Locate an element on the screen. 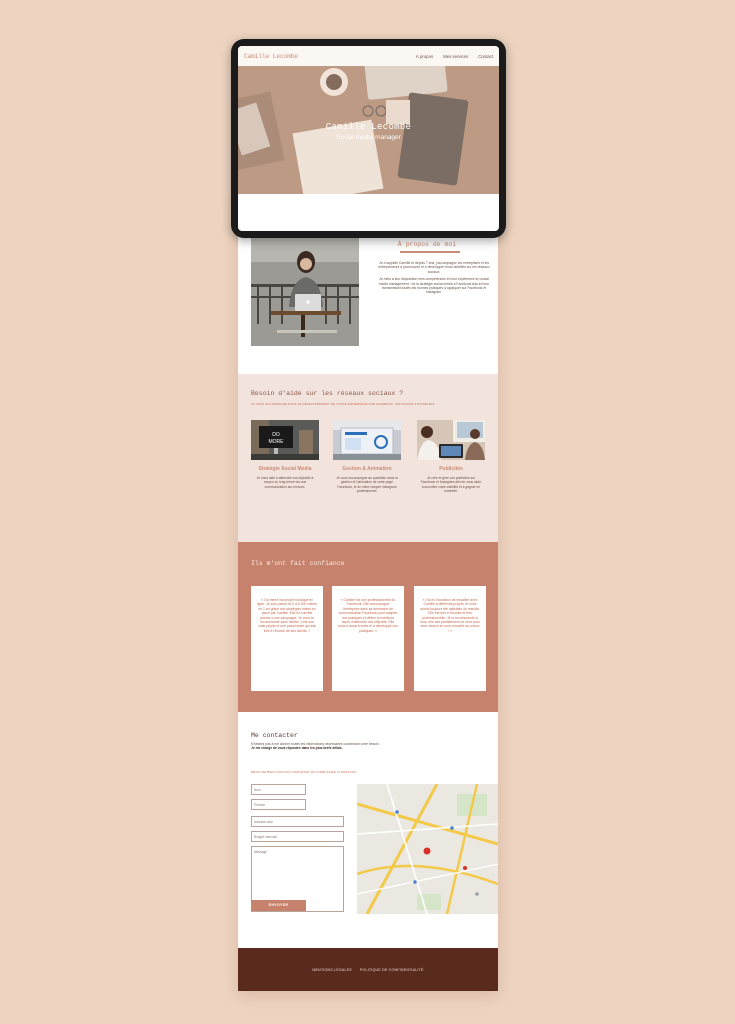 This screenshot has height=1024, width=735. nav-link-contact: Contact is located at coordinates (485, 56).